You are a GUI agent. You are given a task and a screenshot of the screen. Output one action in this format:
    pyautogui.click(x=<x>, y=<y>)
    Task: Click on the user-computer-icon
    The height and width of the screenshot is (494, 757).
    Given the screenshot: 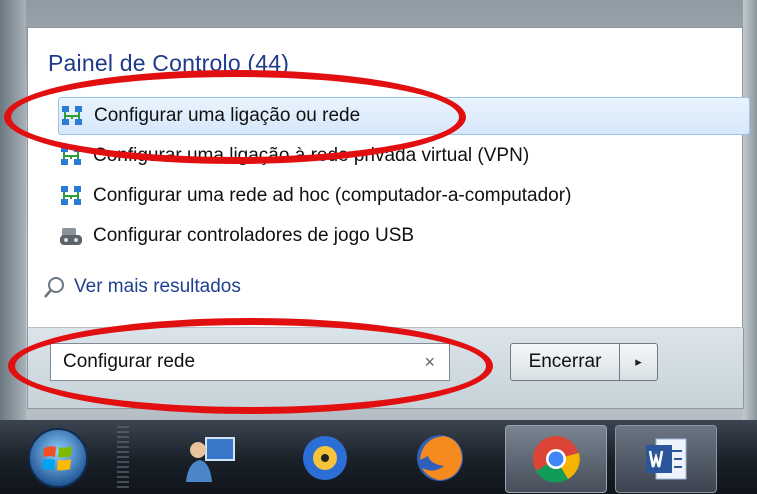 What is the action you would take?
    pyautogui.click(x=210, y=459)
    